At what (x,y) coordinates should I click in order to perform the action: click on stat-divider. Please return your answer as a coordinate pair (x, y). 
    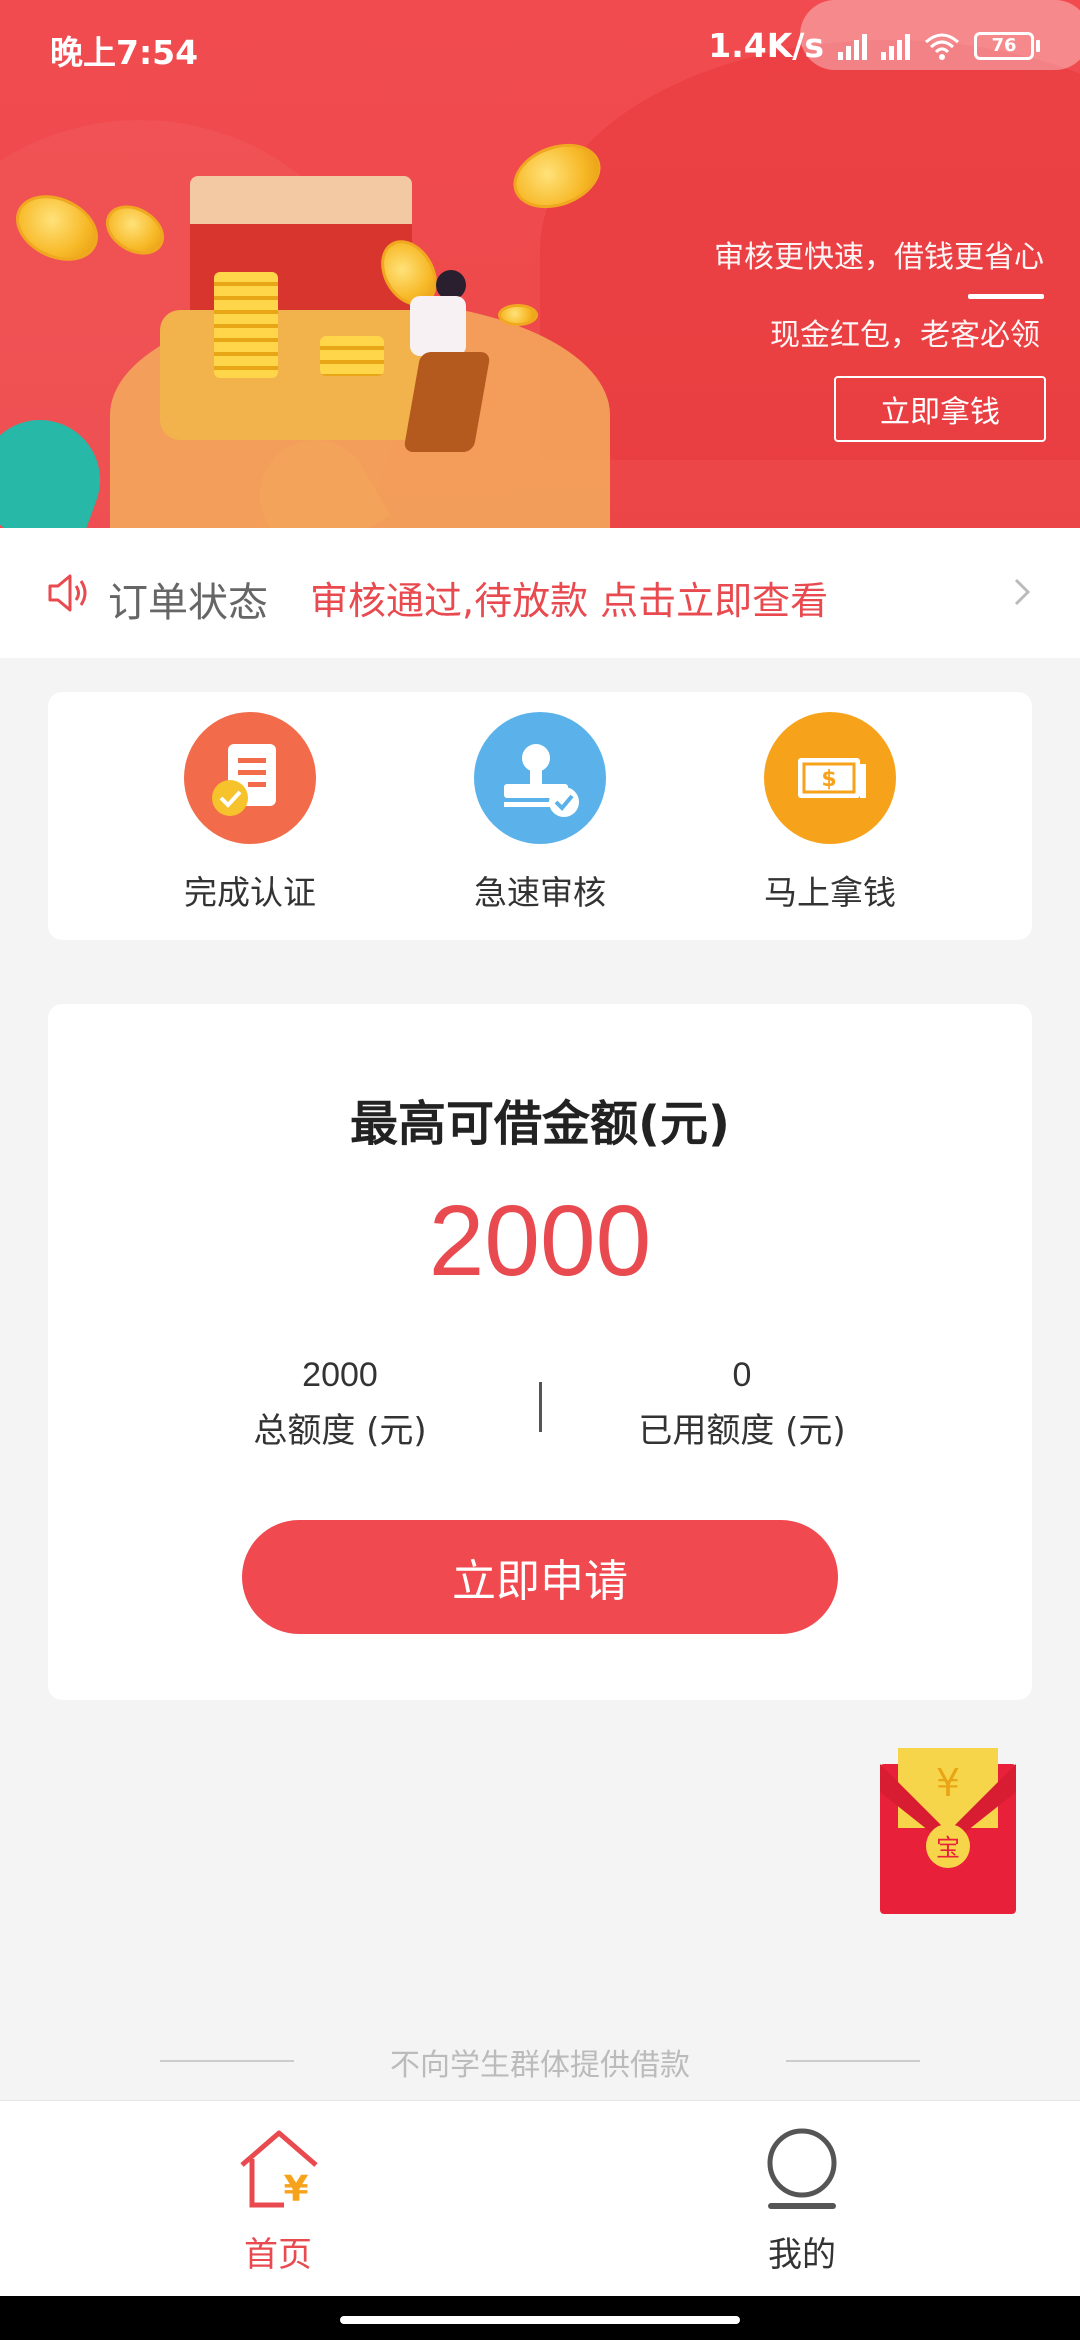
    Looking at the image, I should click on (540, 1407).